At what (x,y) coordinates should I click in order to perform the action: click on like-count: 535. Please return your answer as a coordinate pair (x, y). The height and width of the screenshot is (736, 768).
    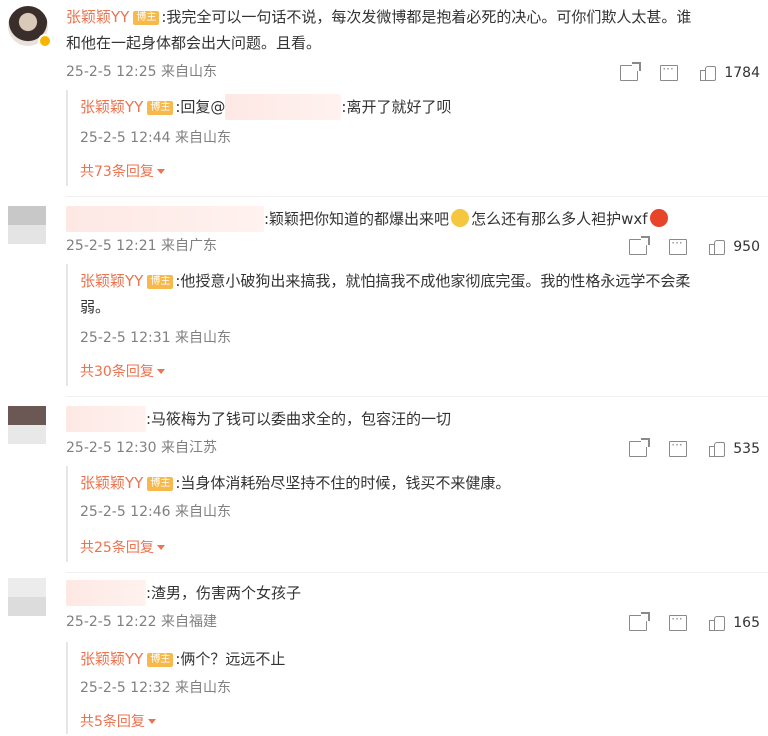
    Looking at the image, I should click on (746, 449).